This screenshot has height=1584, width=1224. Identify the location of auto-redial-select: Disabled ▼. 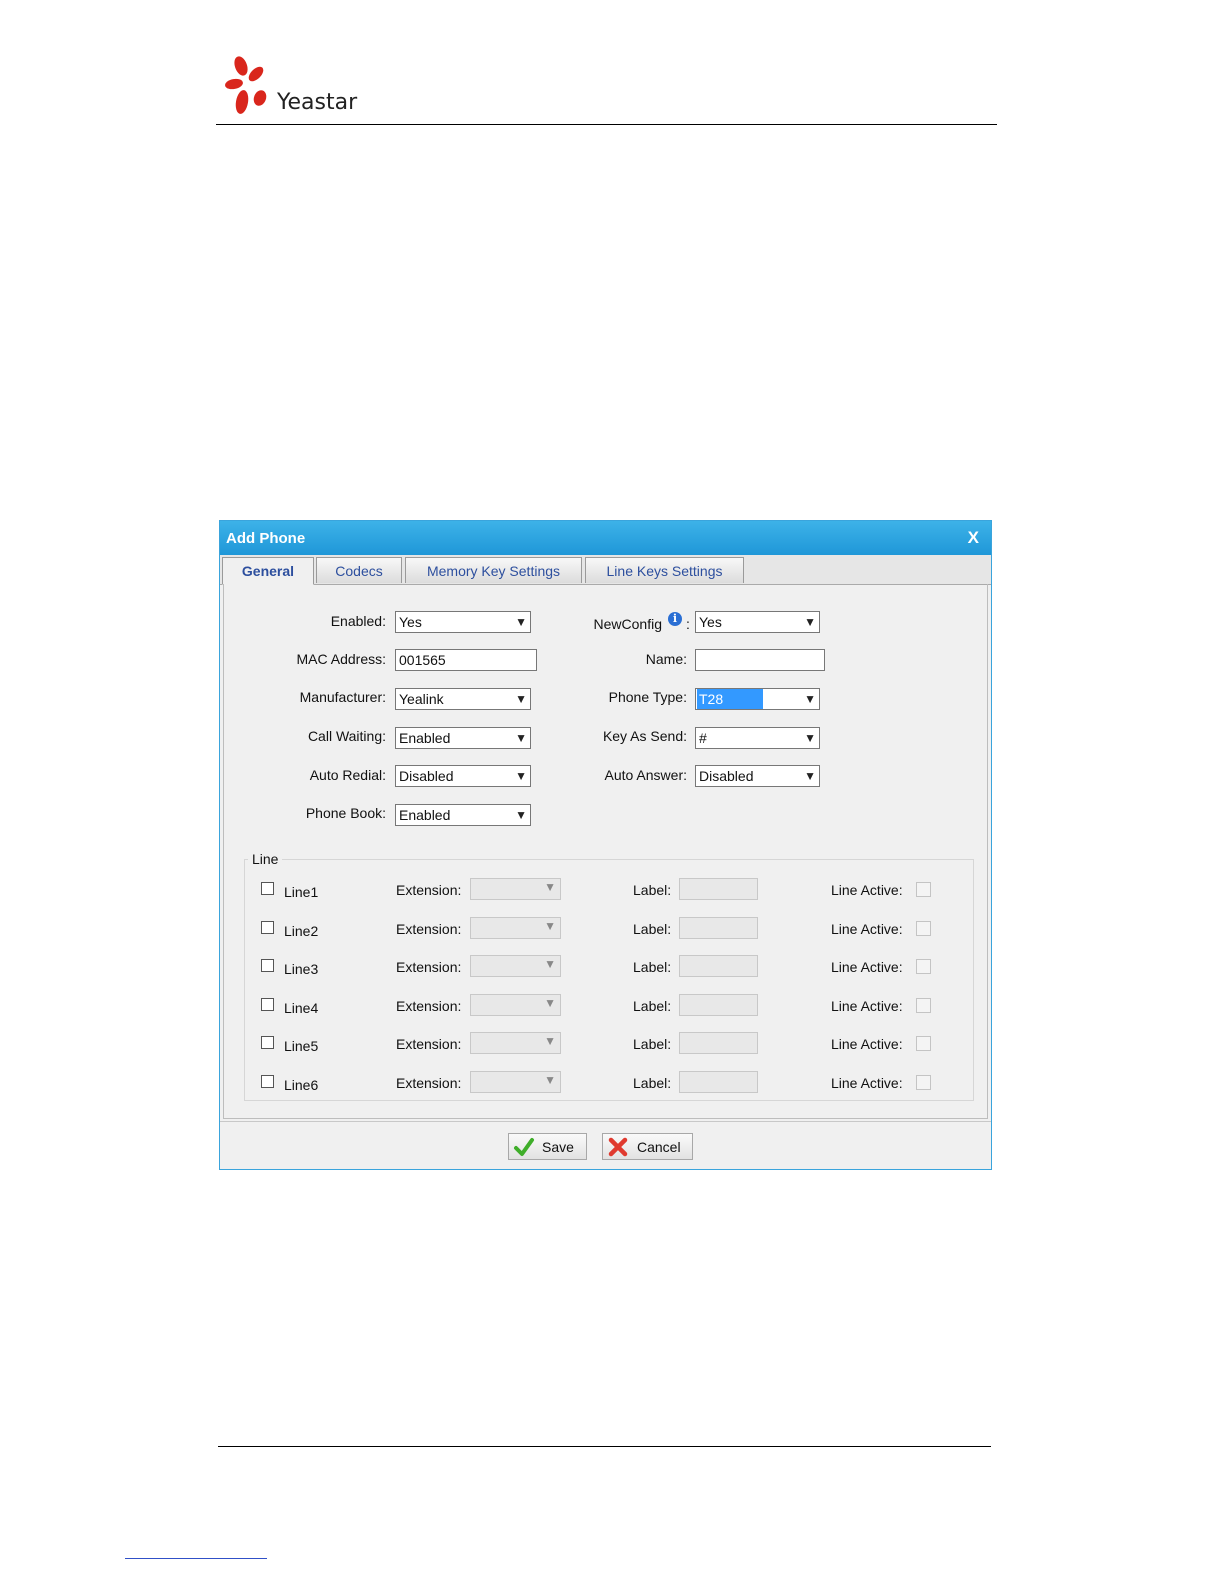
(463, 776).